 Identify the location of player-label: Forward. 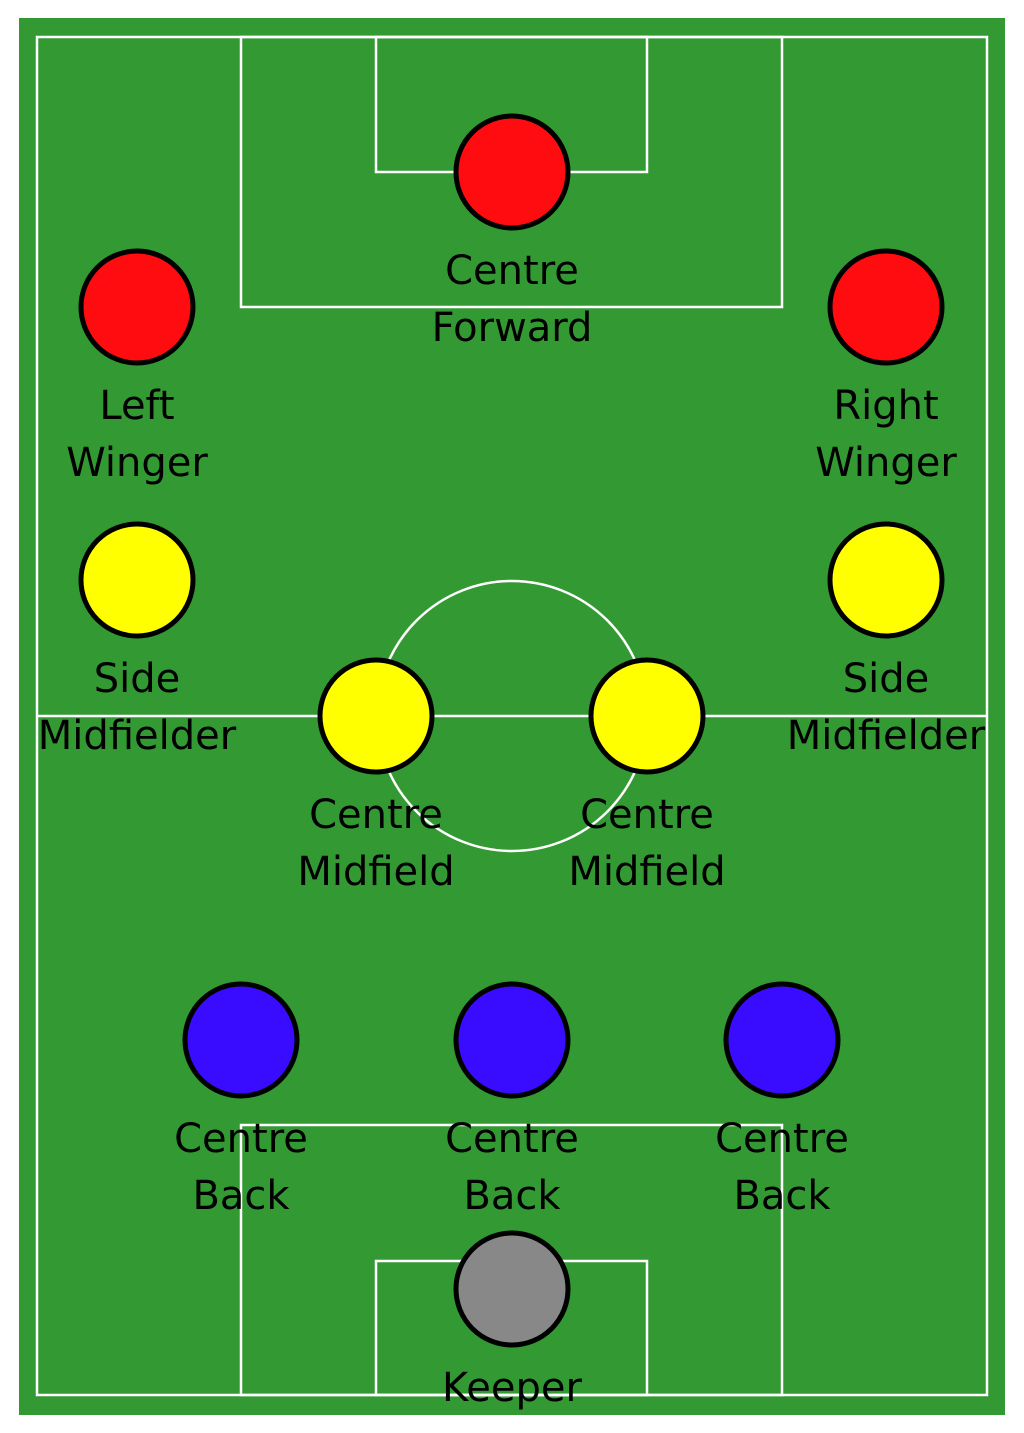
(512, 328).